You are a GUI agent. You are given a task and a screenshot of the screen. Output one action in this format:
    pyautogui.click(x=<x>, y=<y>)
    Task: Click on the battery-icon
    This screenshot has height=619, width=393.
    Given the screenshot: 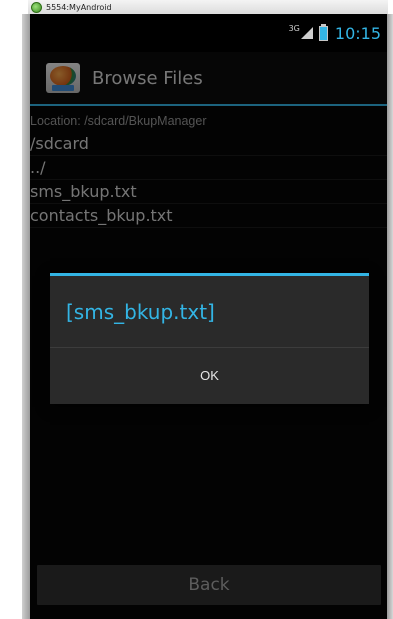 What is the action you would take?
    pyautogui.click(x=323, y=32)
    